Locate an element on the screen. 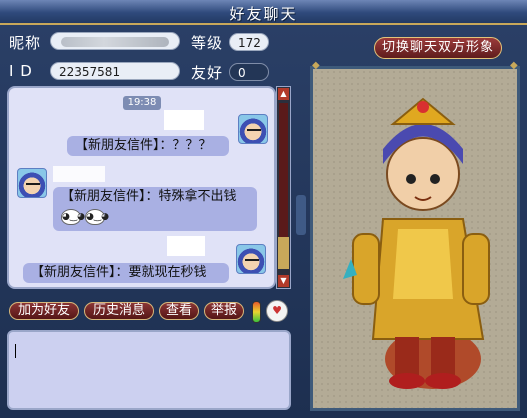 Image resolution: width=527 pixels, height=418 pixels. nickname-label: 昵称 is located at coordinates (25, 43).